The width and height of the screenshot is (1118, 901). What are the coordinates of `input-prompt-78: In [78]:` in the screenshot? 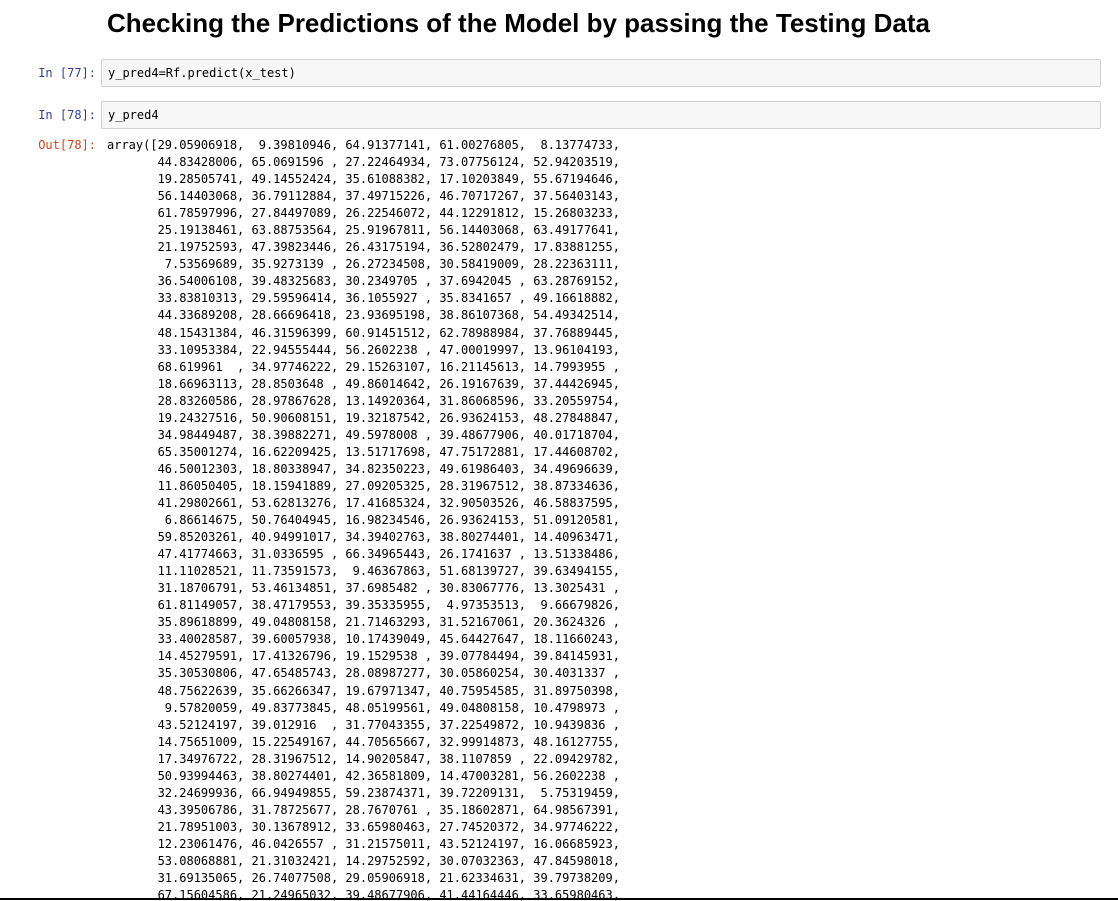 It's located at (67, 115).